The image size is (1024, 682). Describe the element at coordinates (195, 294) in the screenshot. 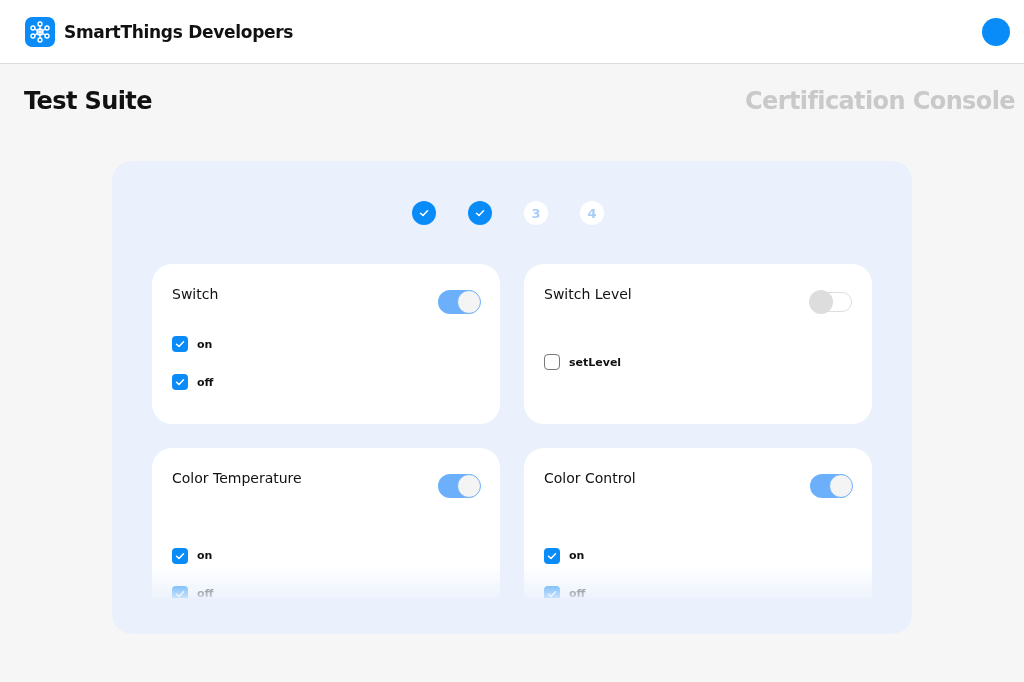

I see `capability-title: Switch` at that location.